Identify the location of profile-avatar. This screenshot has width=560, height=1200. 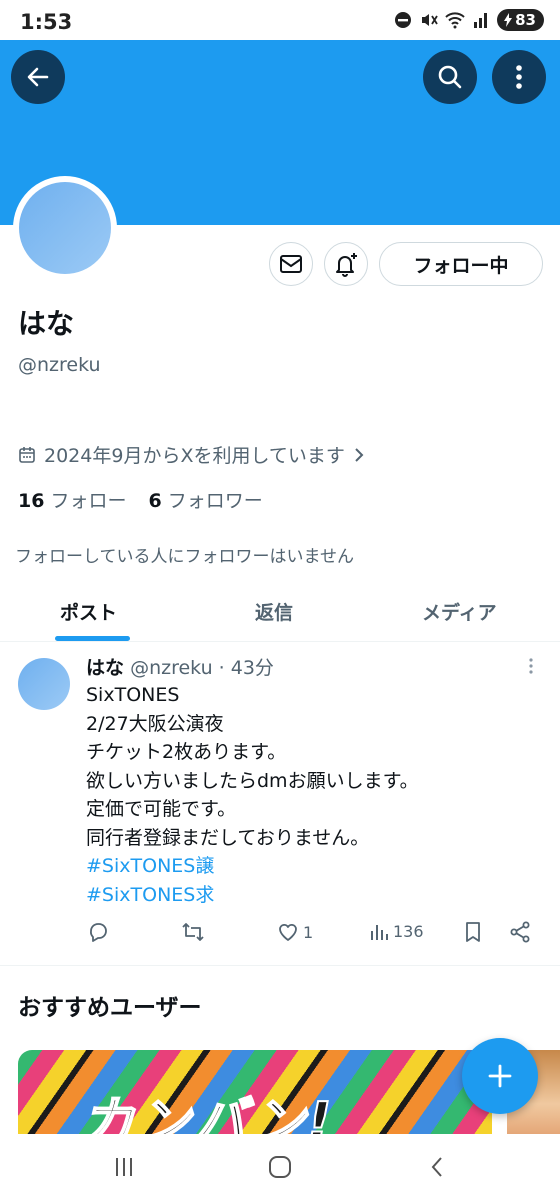
(65, 228).